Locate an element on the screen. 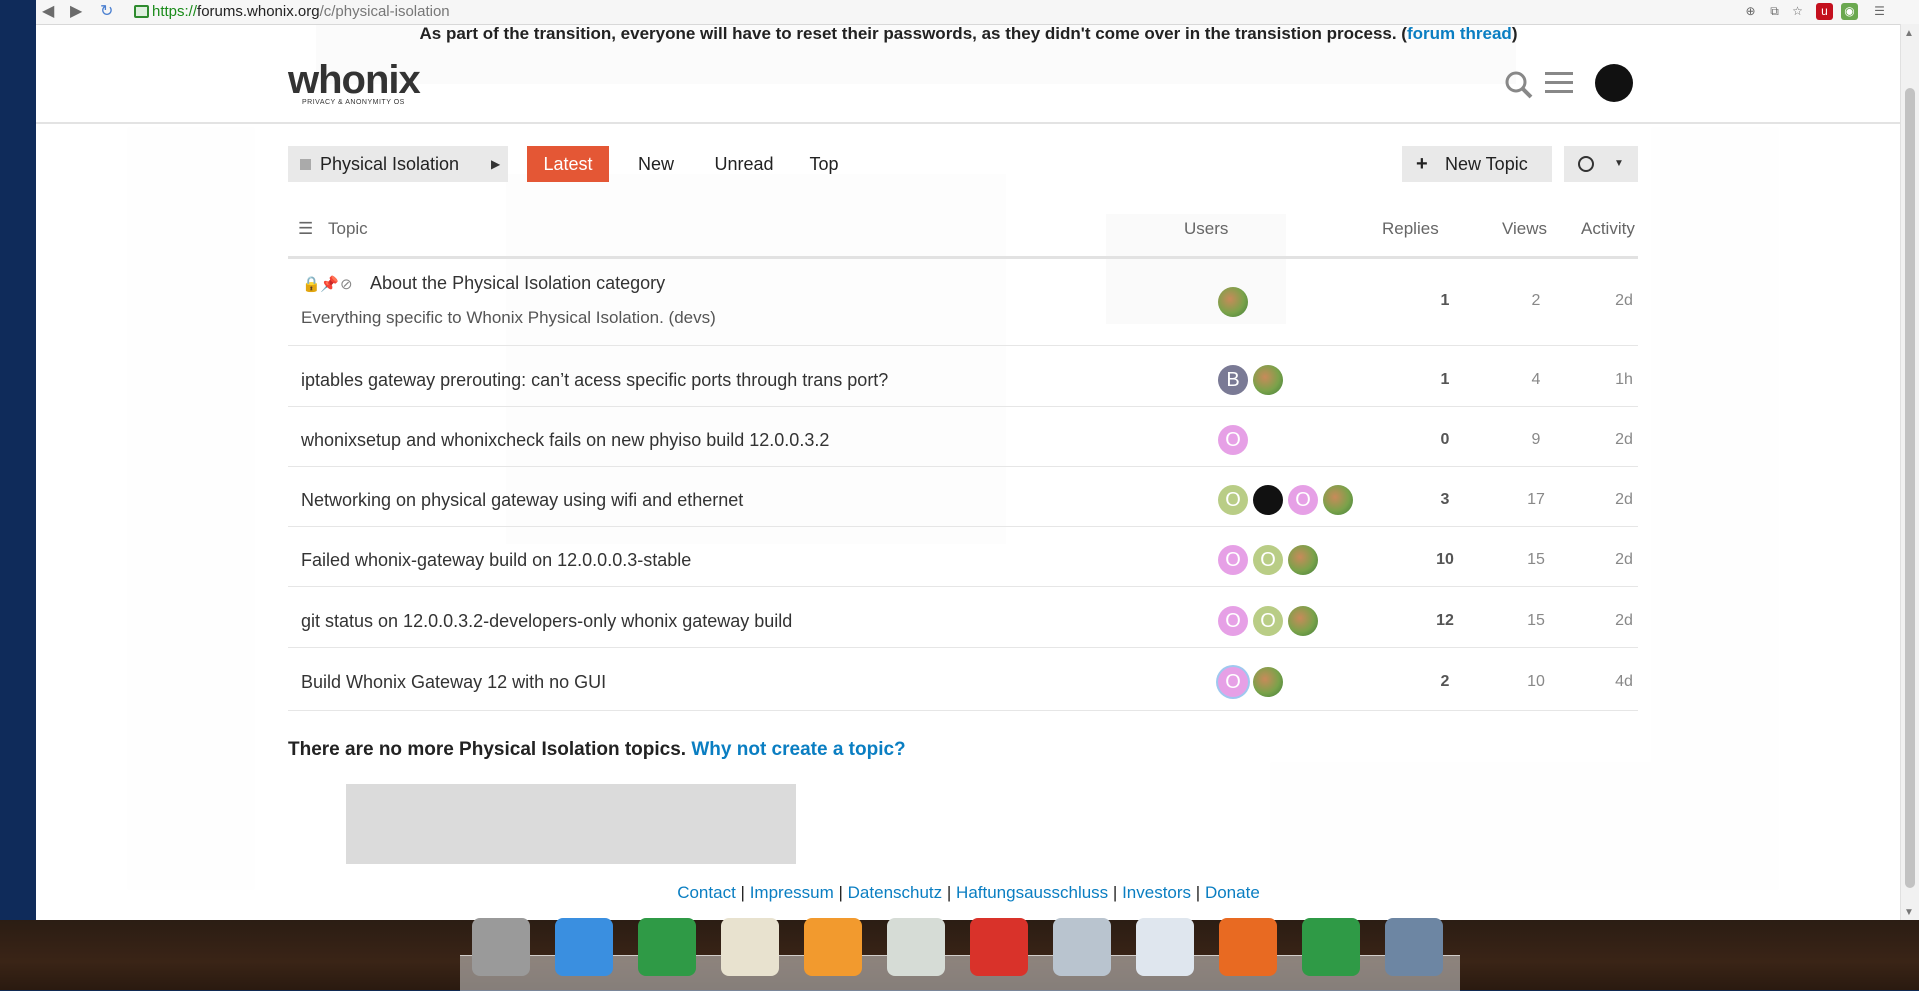 This screenshot has height=991, width=1919. scroll-down-icon: ▼ is located at coordinates (1909, 912).